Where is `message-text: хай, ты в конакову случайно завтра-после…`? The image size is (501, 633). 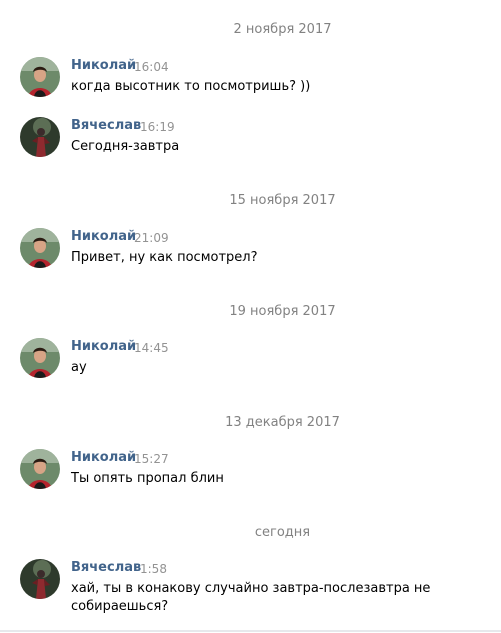 message-text: хай, ты в конакову случайно завтра-после… is located at coordinates (251, 597).